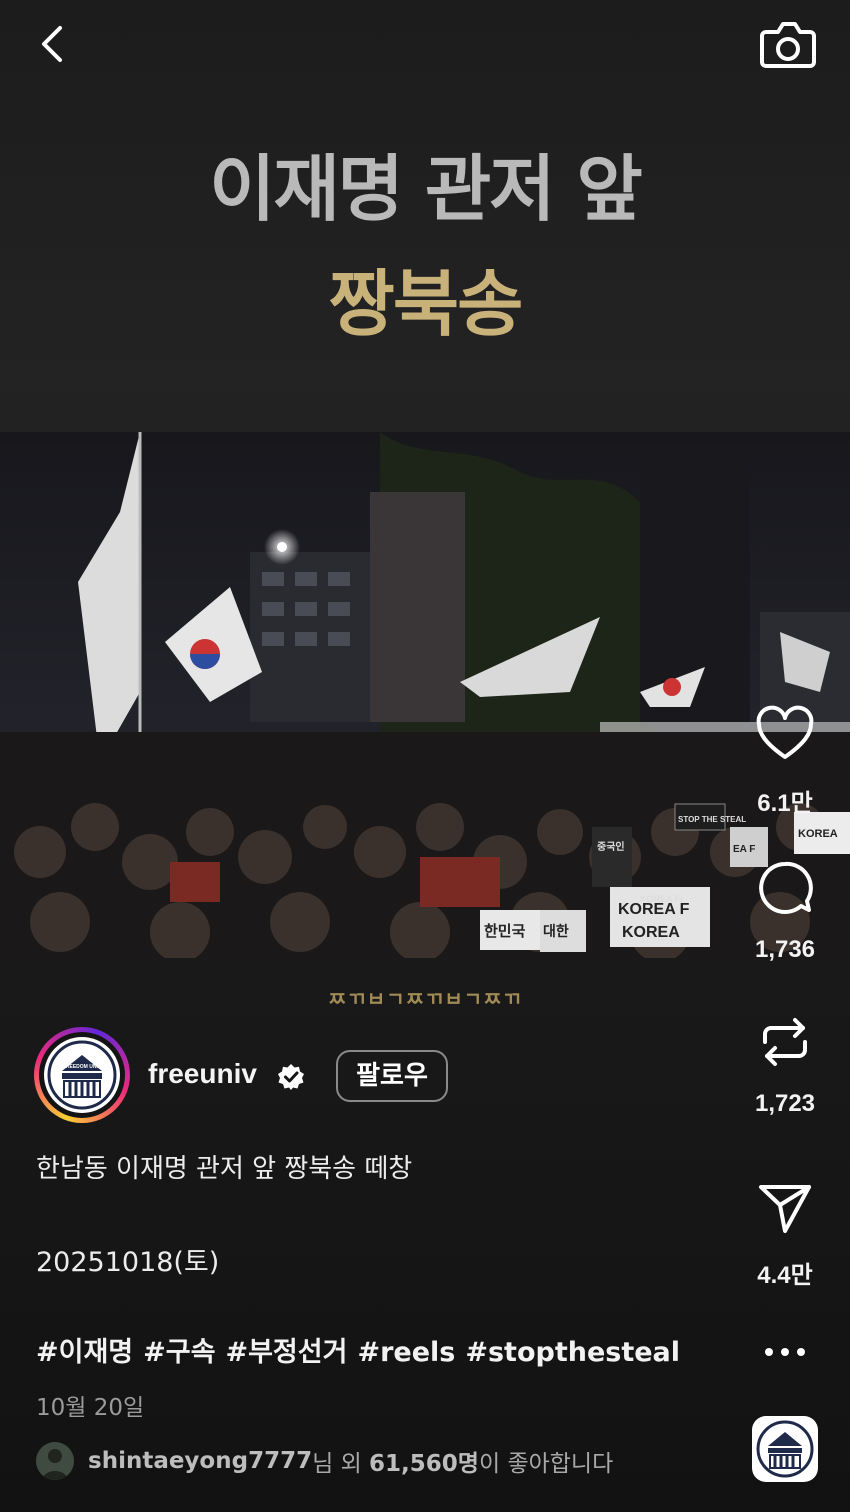  I want to click on share-count: 4.4만, so click(785, 1275).